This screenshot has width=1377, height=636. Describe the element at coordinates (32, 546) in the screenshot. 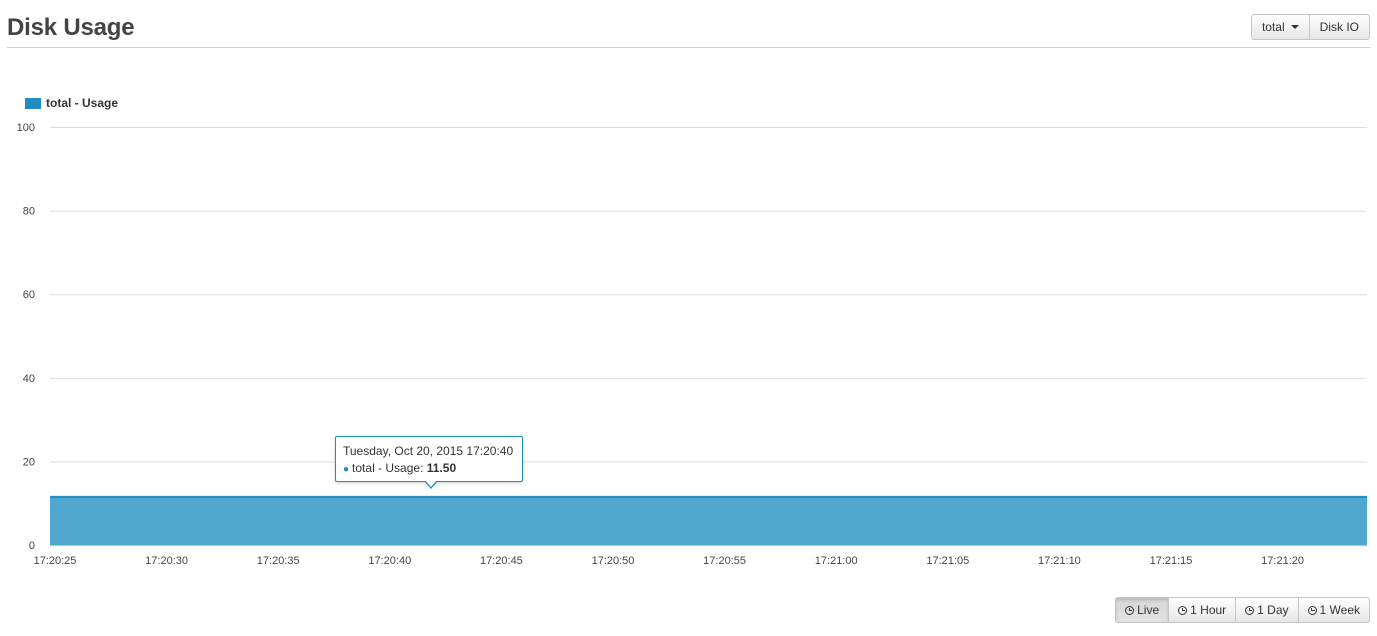

I see `y-tick-label: 0` at that location.